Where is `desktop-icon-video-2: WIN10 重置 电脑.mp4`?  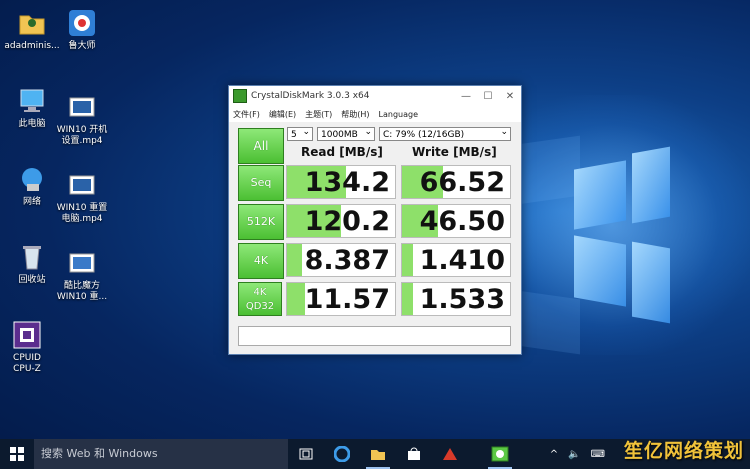 desktop-icon-video-2: WIN10 重置 电脑.mp4 is located at coordinates (82, 197).